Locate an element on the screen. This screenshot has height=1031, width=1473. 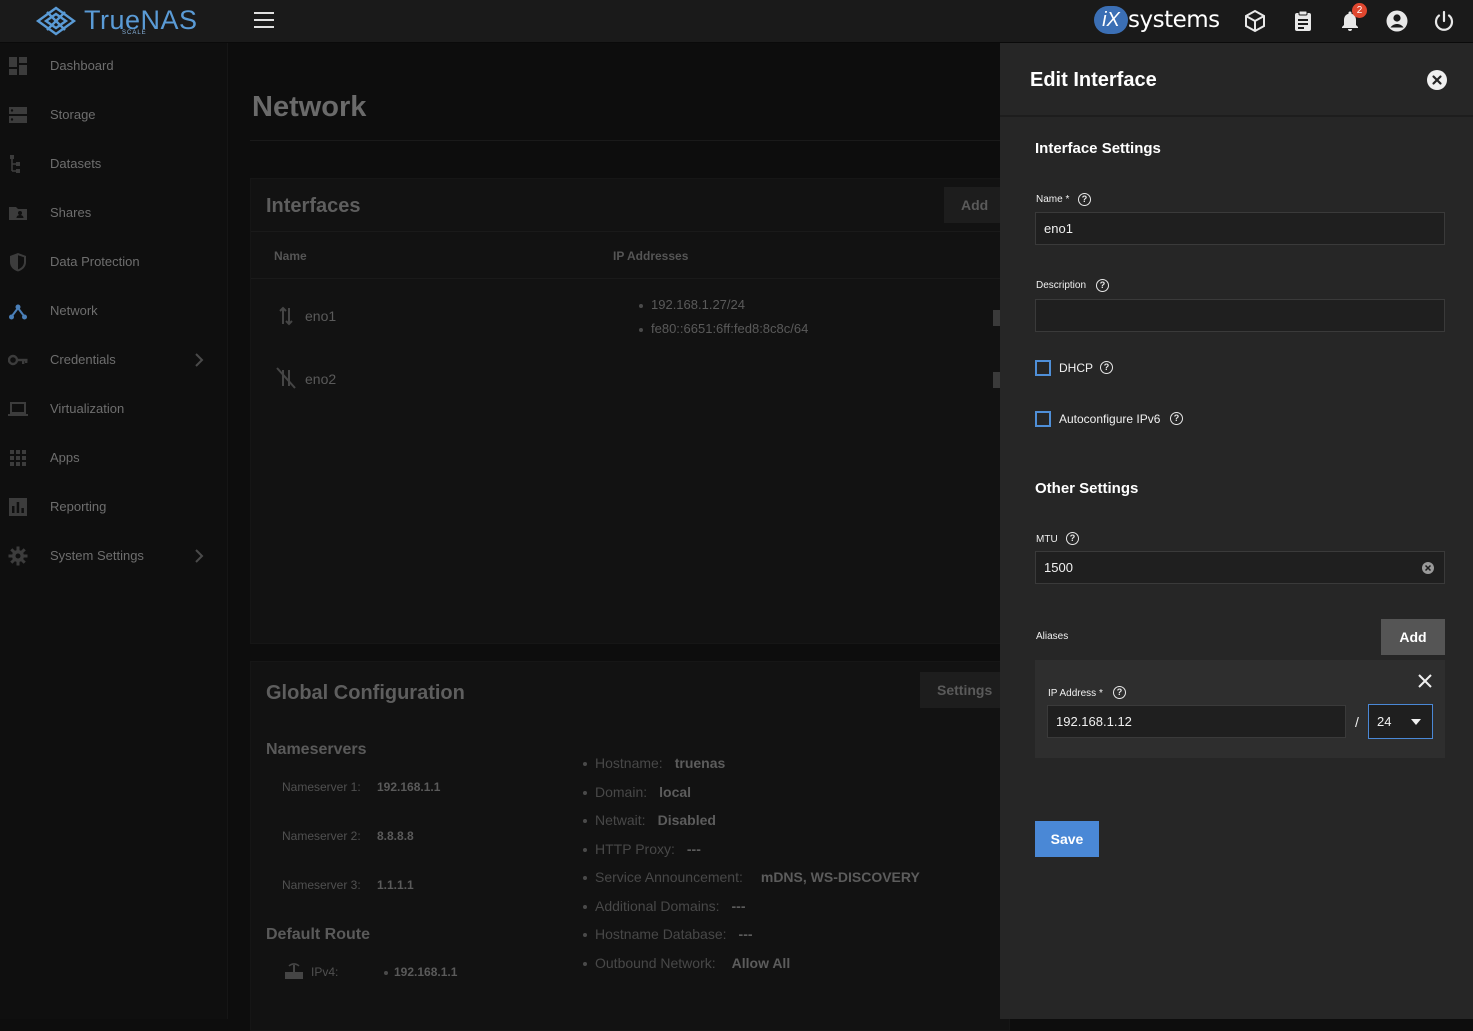
sidebar-item-dashboard: Dashboard is located at coordinates (114, 66).